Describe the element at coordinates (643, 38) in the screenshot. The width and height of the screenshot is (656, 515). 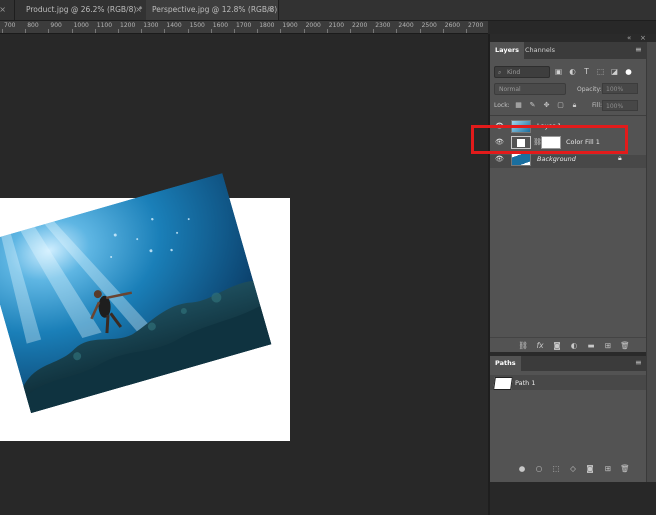
I see `close-panels-icon: ×` at that location.